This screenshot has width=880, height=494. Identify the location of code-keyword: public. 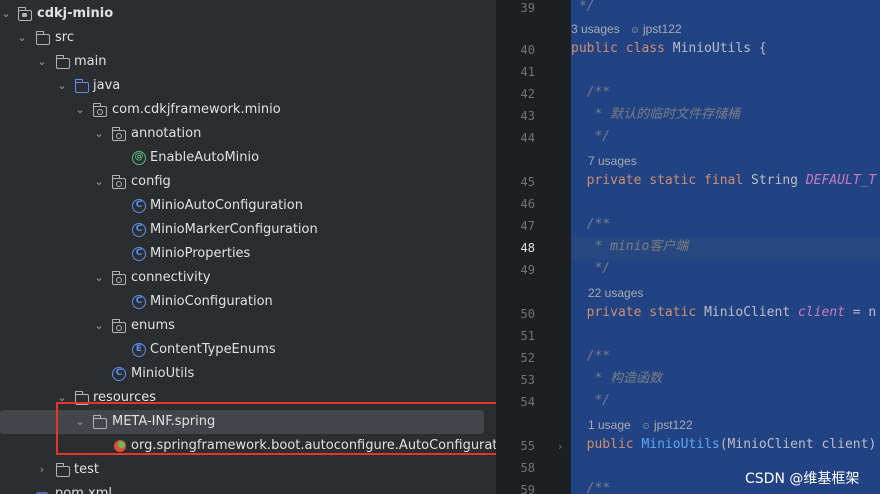
(606, 444).